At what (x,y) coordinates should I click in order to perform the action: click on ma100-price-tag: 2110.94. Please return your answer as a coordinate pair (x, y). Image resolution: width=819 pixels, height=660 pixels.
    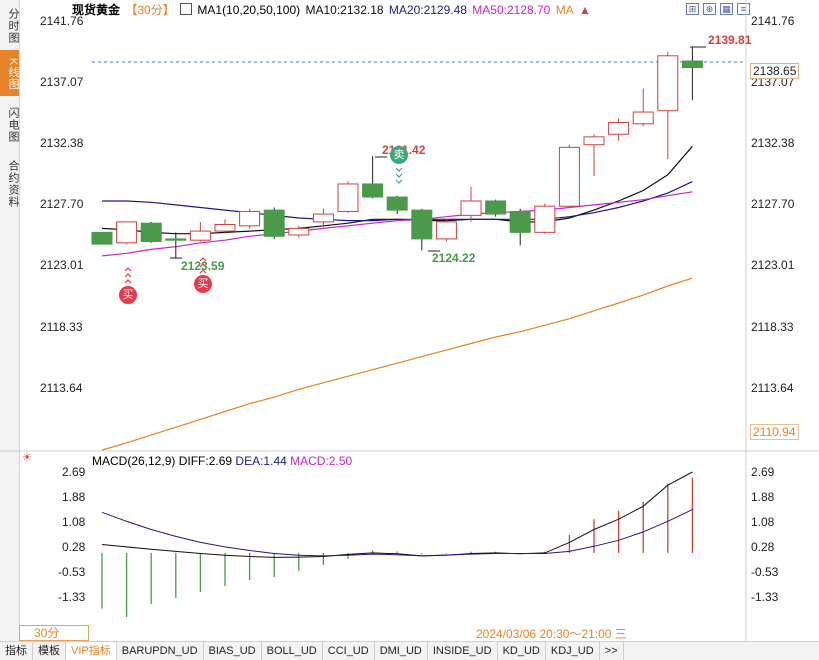
    Looking at the image, I should click on (774, 432).